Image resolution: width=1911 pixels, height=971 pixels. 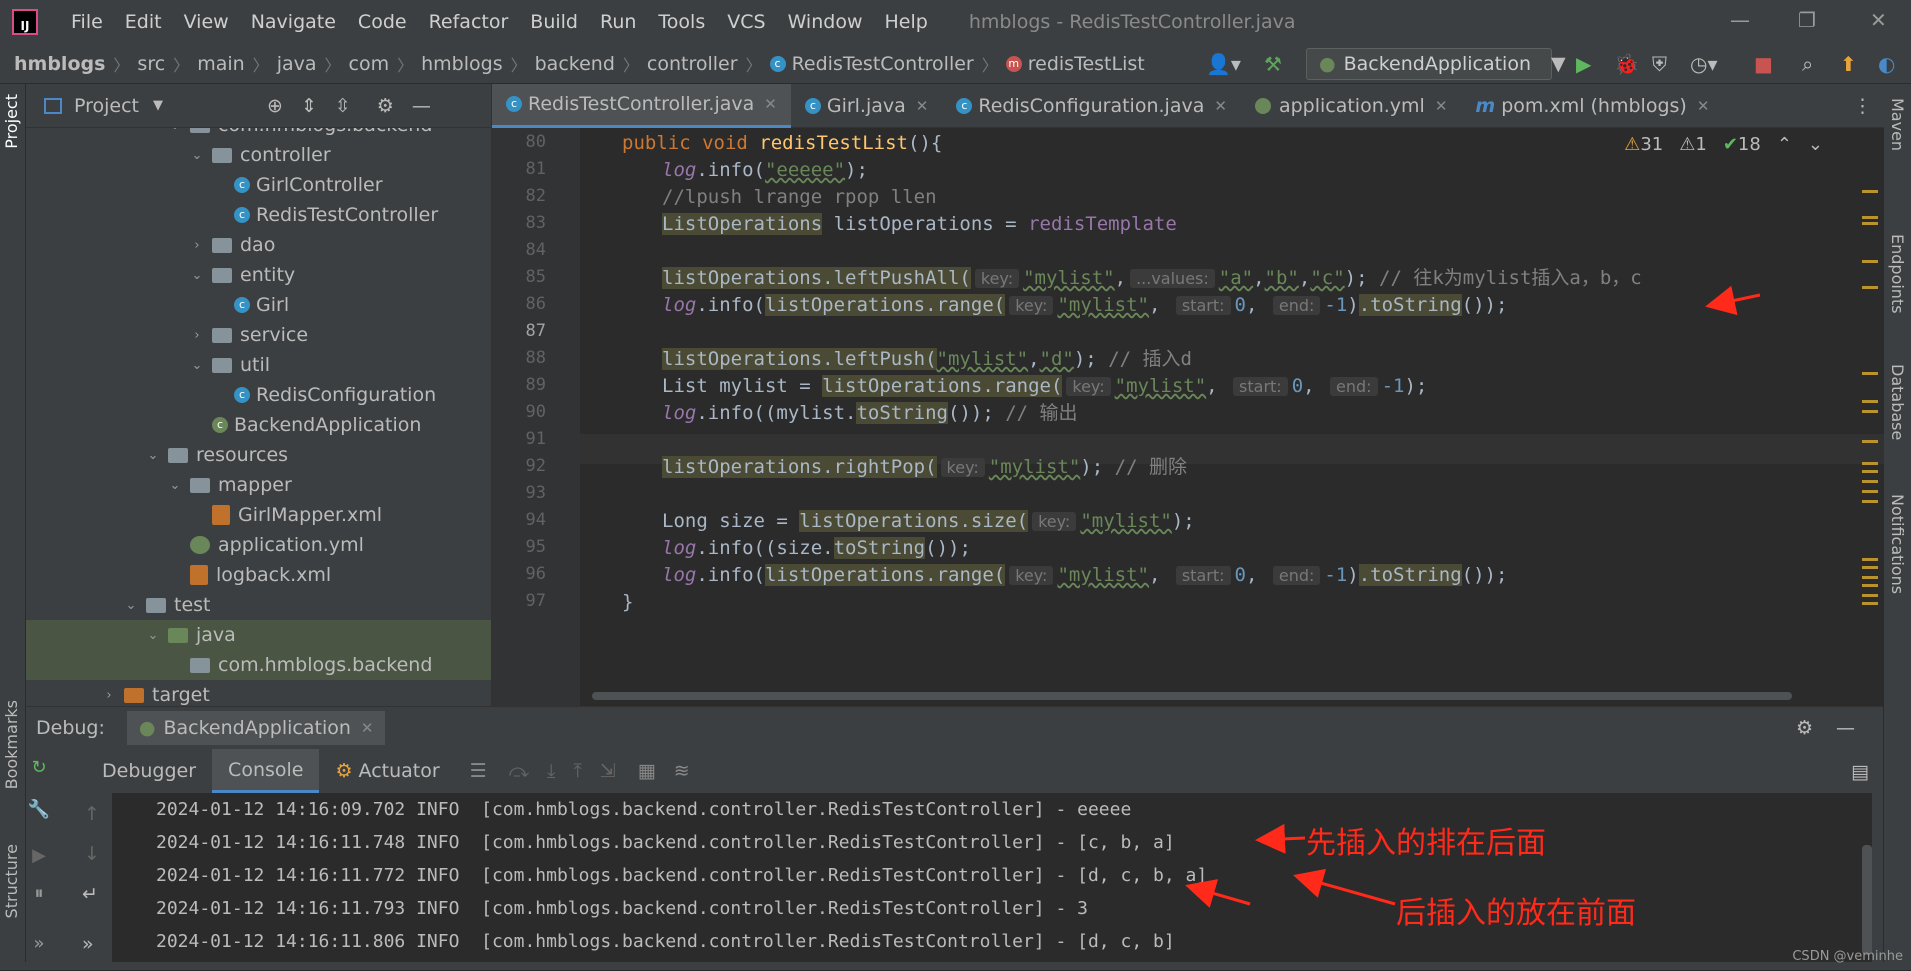 I want to click on status-bar, so click(x=955, y=966).